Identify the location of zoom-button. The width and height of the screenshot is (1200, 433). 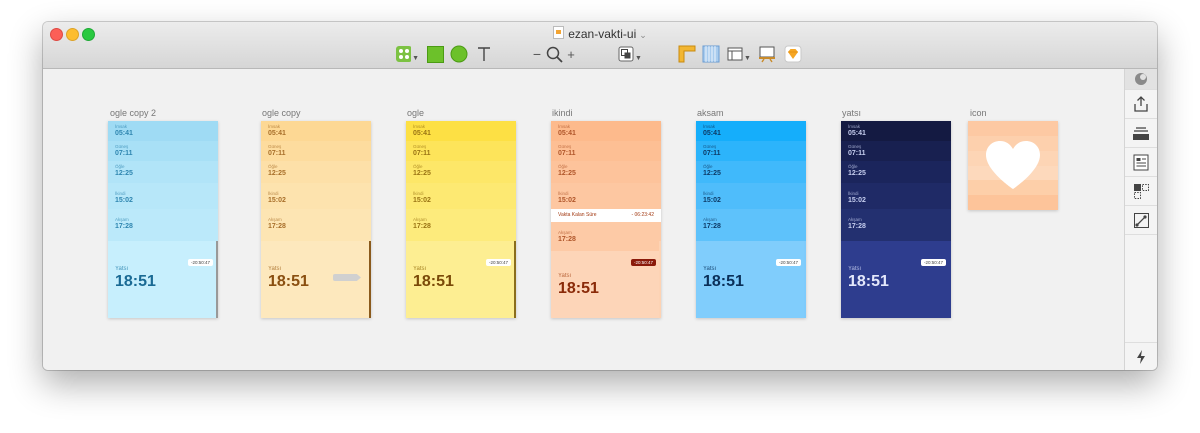
(554, 54).